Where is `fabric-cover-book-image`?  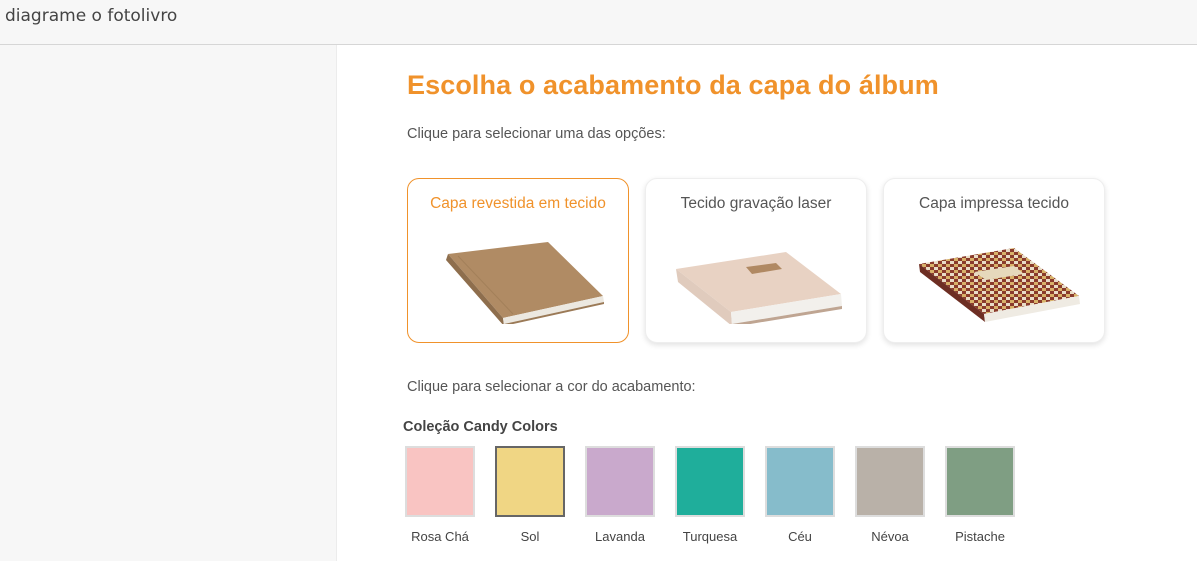 fabric-cover-book-image is located at coordinates (525, 283).